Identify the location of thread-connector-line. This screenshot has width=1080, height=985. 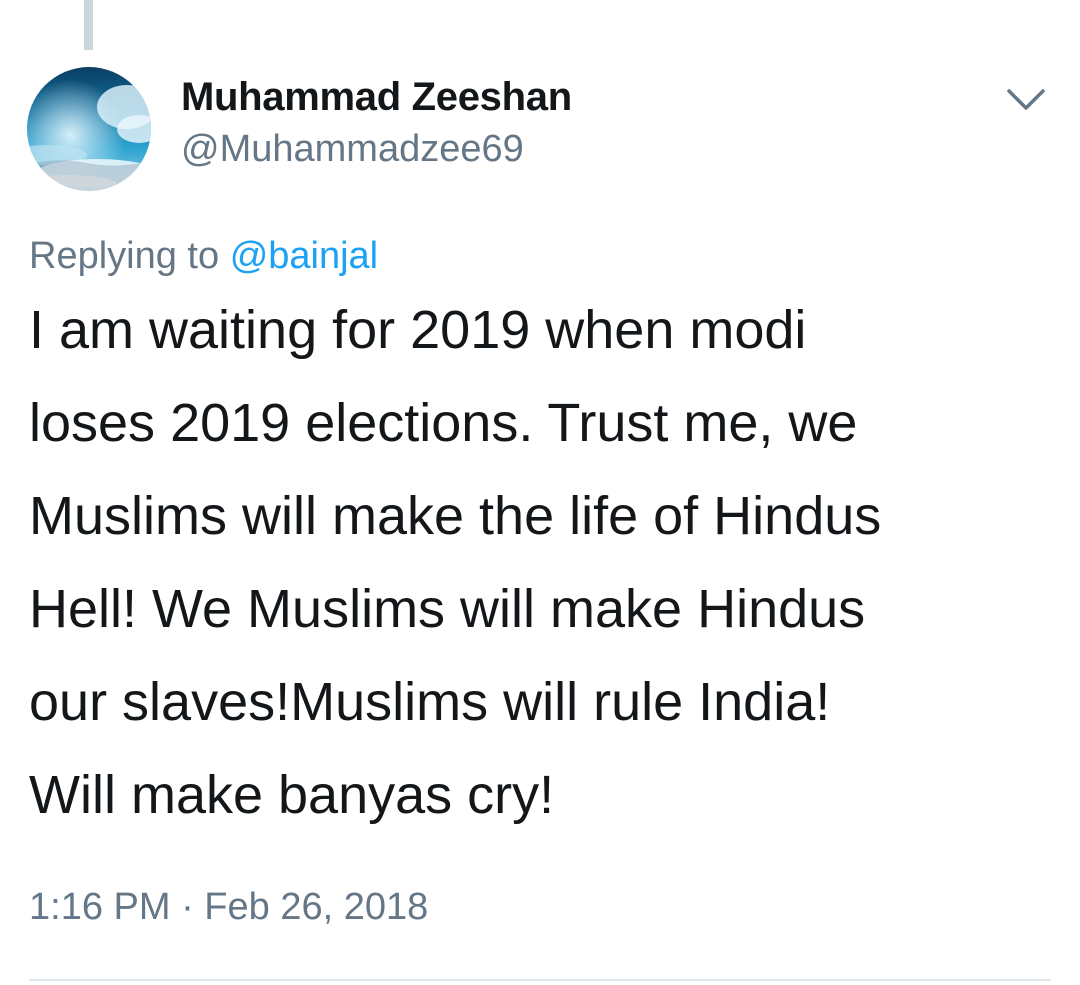
(88, 25).